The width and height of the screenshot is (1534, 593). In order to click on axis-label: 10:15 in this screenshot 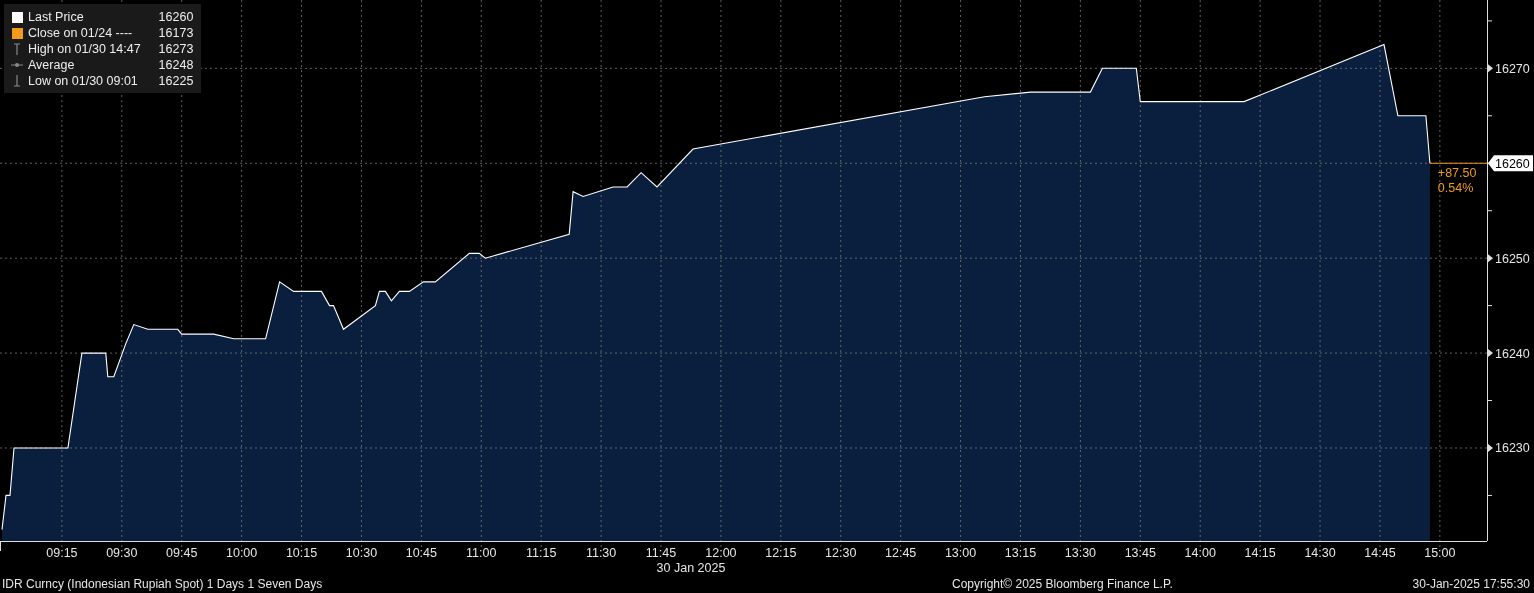, I will do `click(301, 553)`.